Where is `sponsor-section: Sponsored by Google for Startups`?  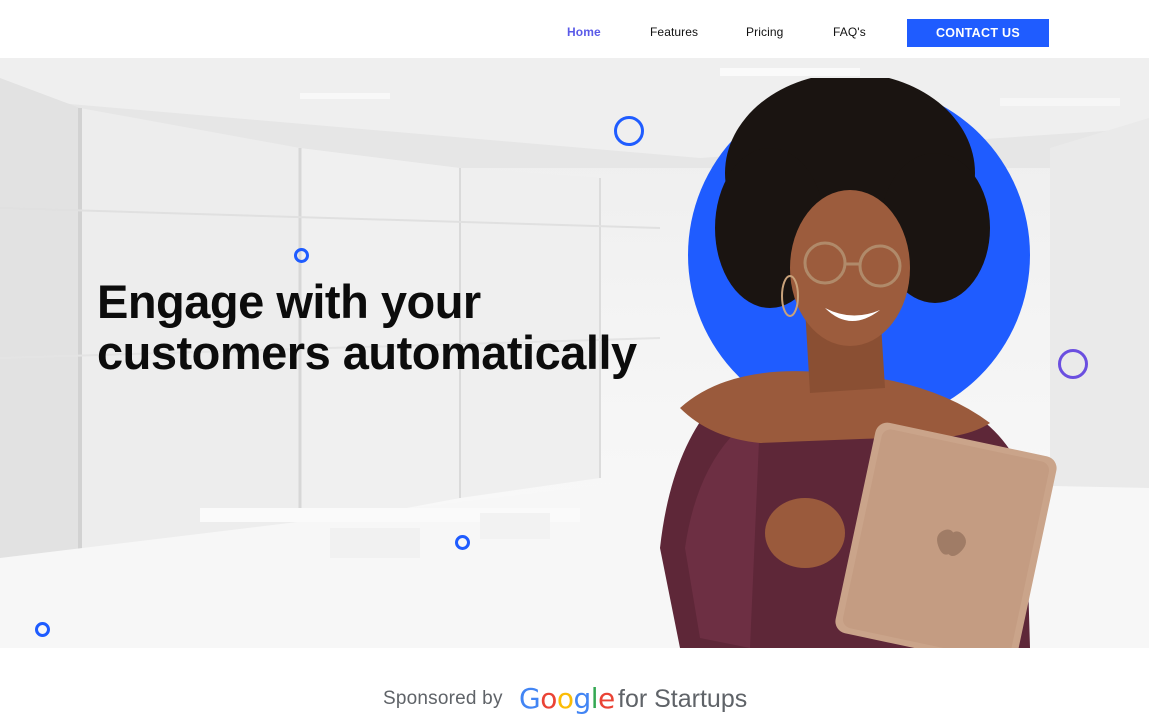 sponsor-section: Sponsored by Google for Startups is located at coordinates (576, 688).